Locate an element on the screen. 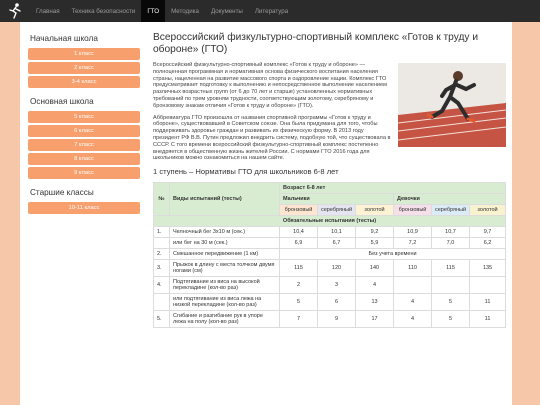 This screenshot has height=405, width=540. row-value: 6 is located at coordinates (336, 302).